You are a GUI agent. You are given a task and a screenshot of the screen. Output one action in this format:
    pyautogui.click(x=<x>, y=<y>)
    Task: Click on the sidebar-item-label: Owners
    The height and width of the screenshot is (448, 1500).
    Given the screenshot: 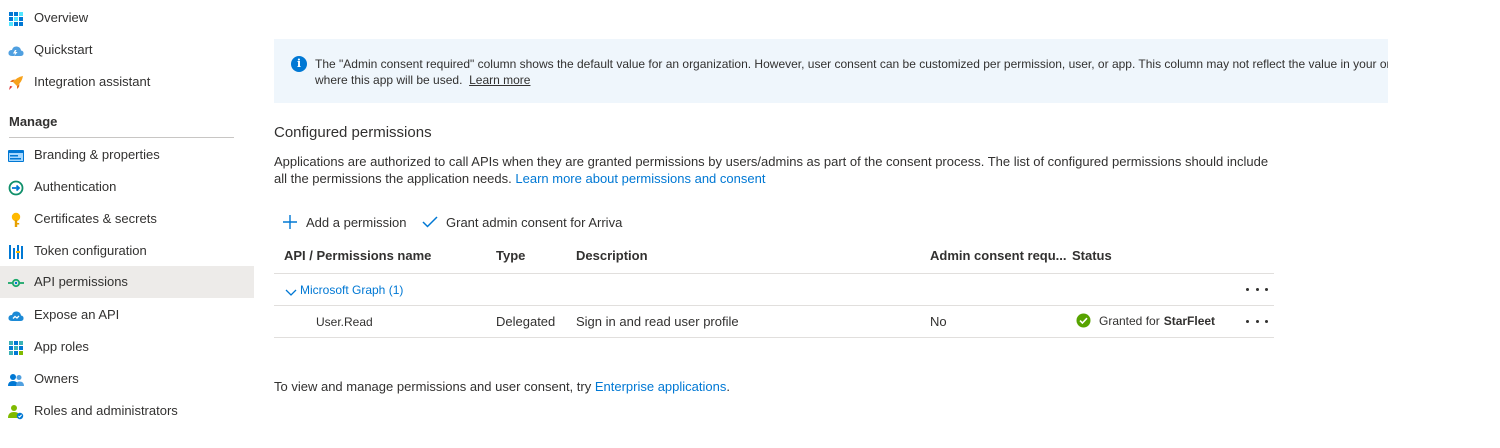 What is the action you would take?
    pyautogui.click(x=56, y=378)
    